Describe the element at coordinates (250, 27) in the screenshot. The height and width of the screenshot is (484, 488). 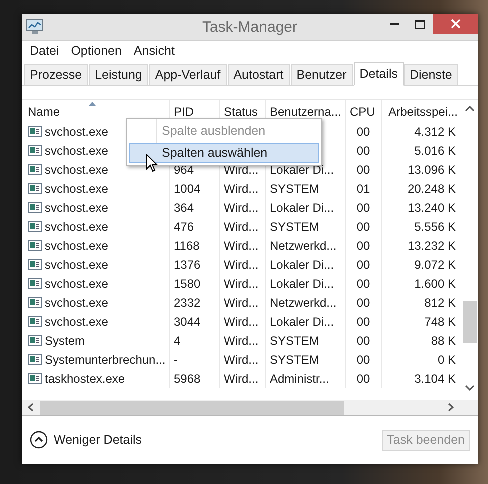
I see `window-title: Task-Manager` at that location.